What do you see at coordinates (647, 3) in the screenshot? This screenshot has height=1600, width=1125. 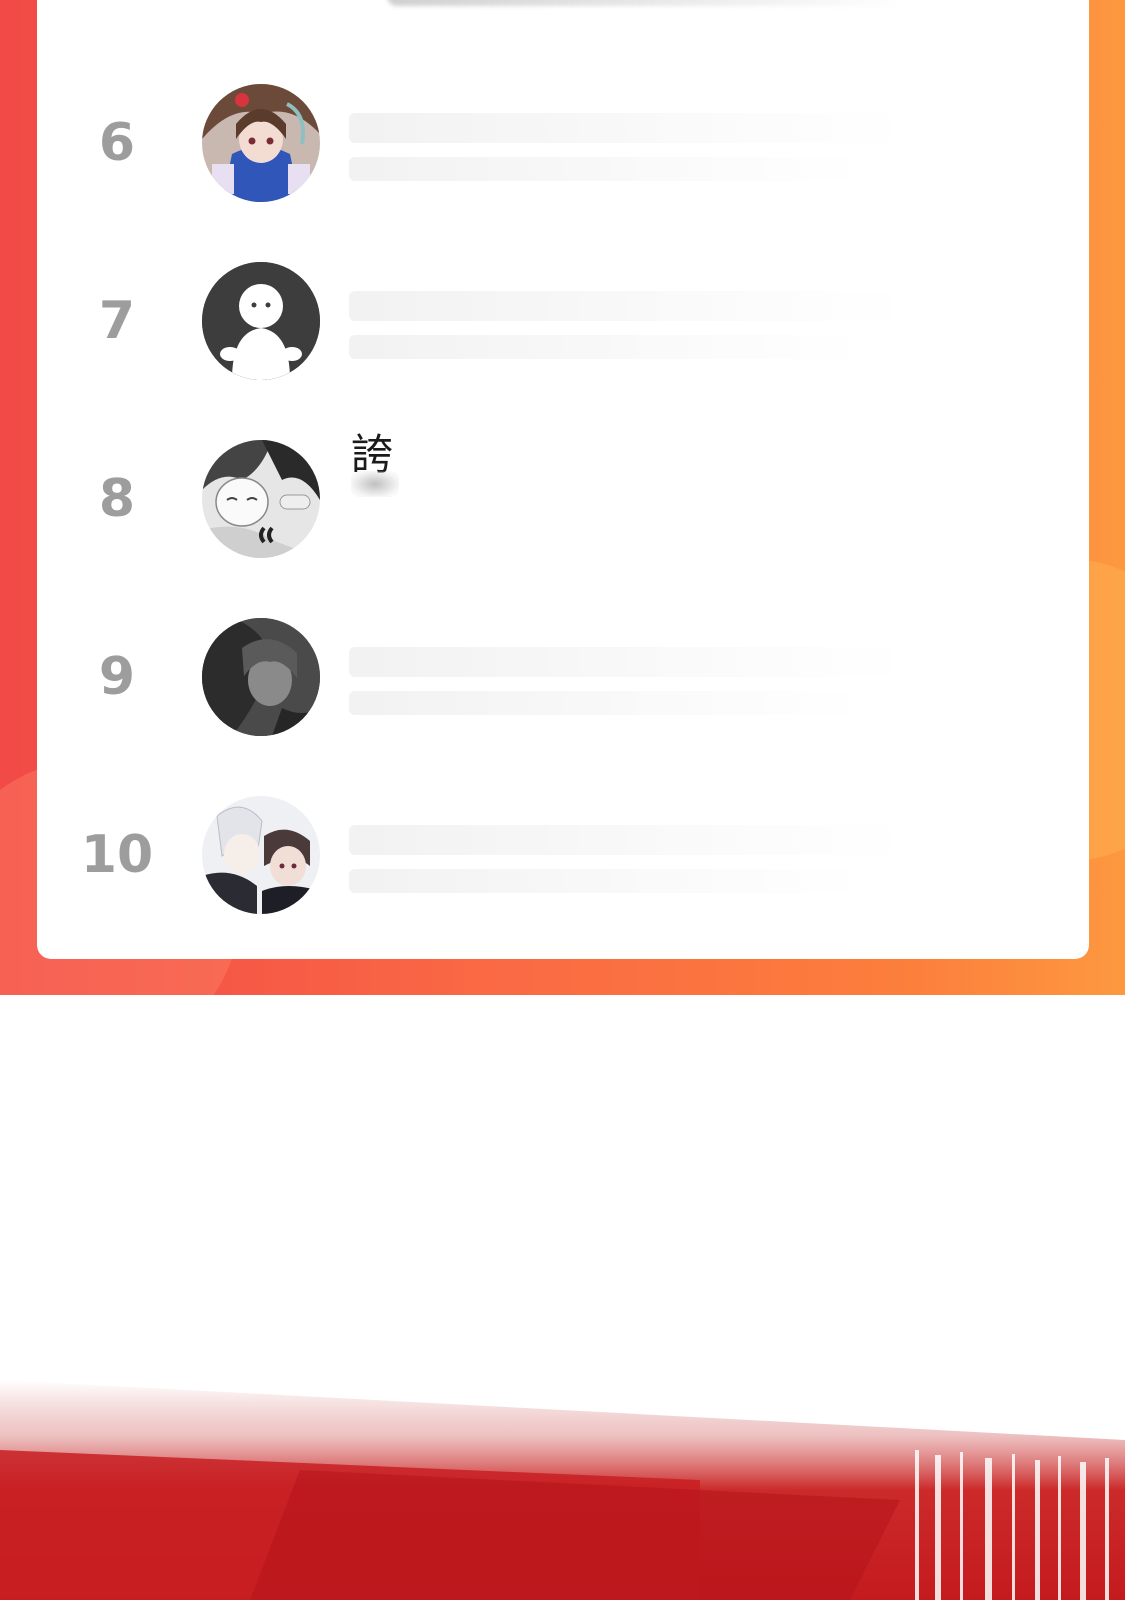 I see `previous-row-name-blur` at bounding box center [647, 3].